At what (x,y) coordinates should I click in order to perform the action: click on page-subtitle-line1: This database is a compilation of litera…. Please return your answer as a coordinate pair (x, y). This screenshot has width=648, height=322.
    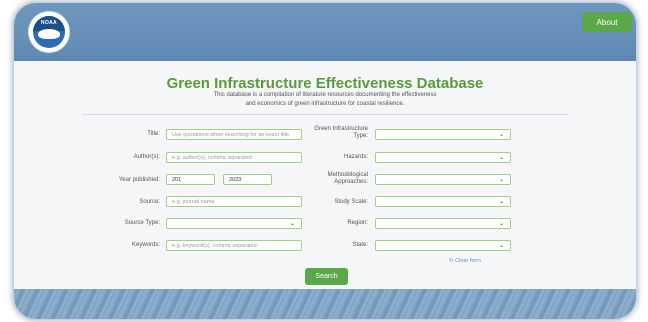
    Looking at the image, I should click on (325, 95).